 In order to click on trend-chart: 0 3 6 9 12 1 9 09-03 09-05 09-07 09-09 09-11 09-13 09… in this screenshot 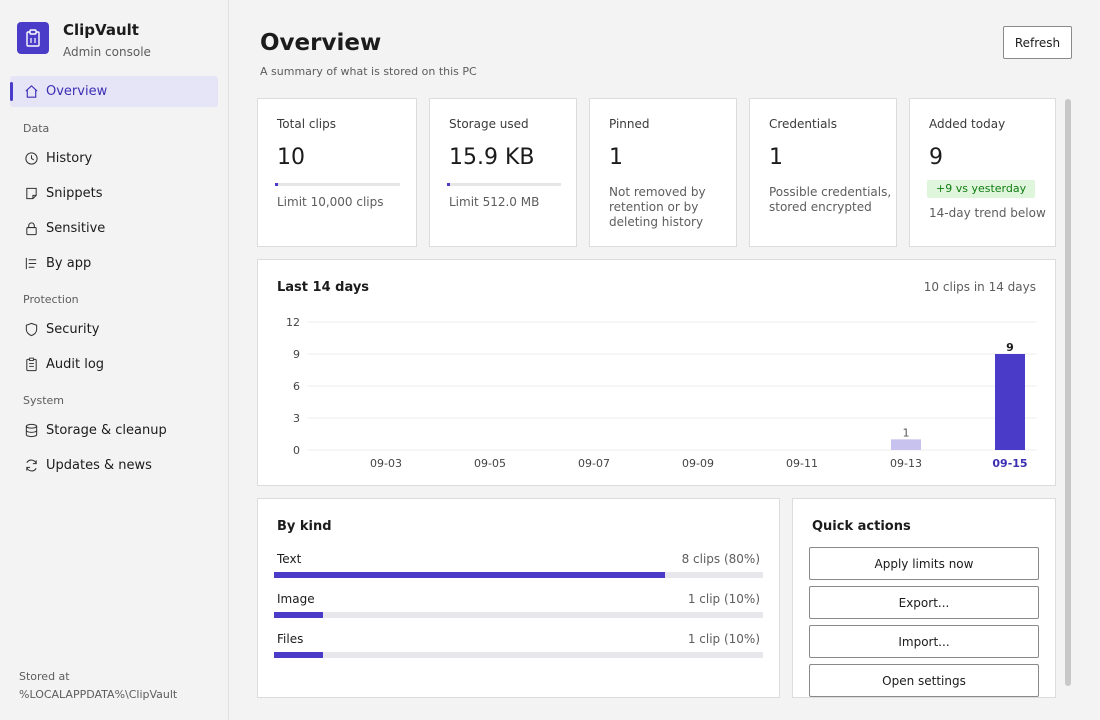, I will do `click(661, 393)`.